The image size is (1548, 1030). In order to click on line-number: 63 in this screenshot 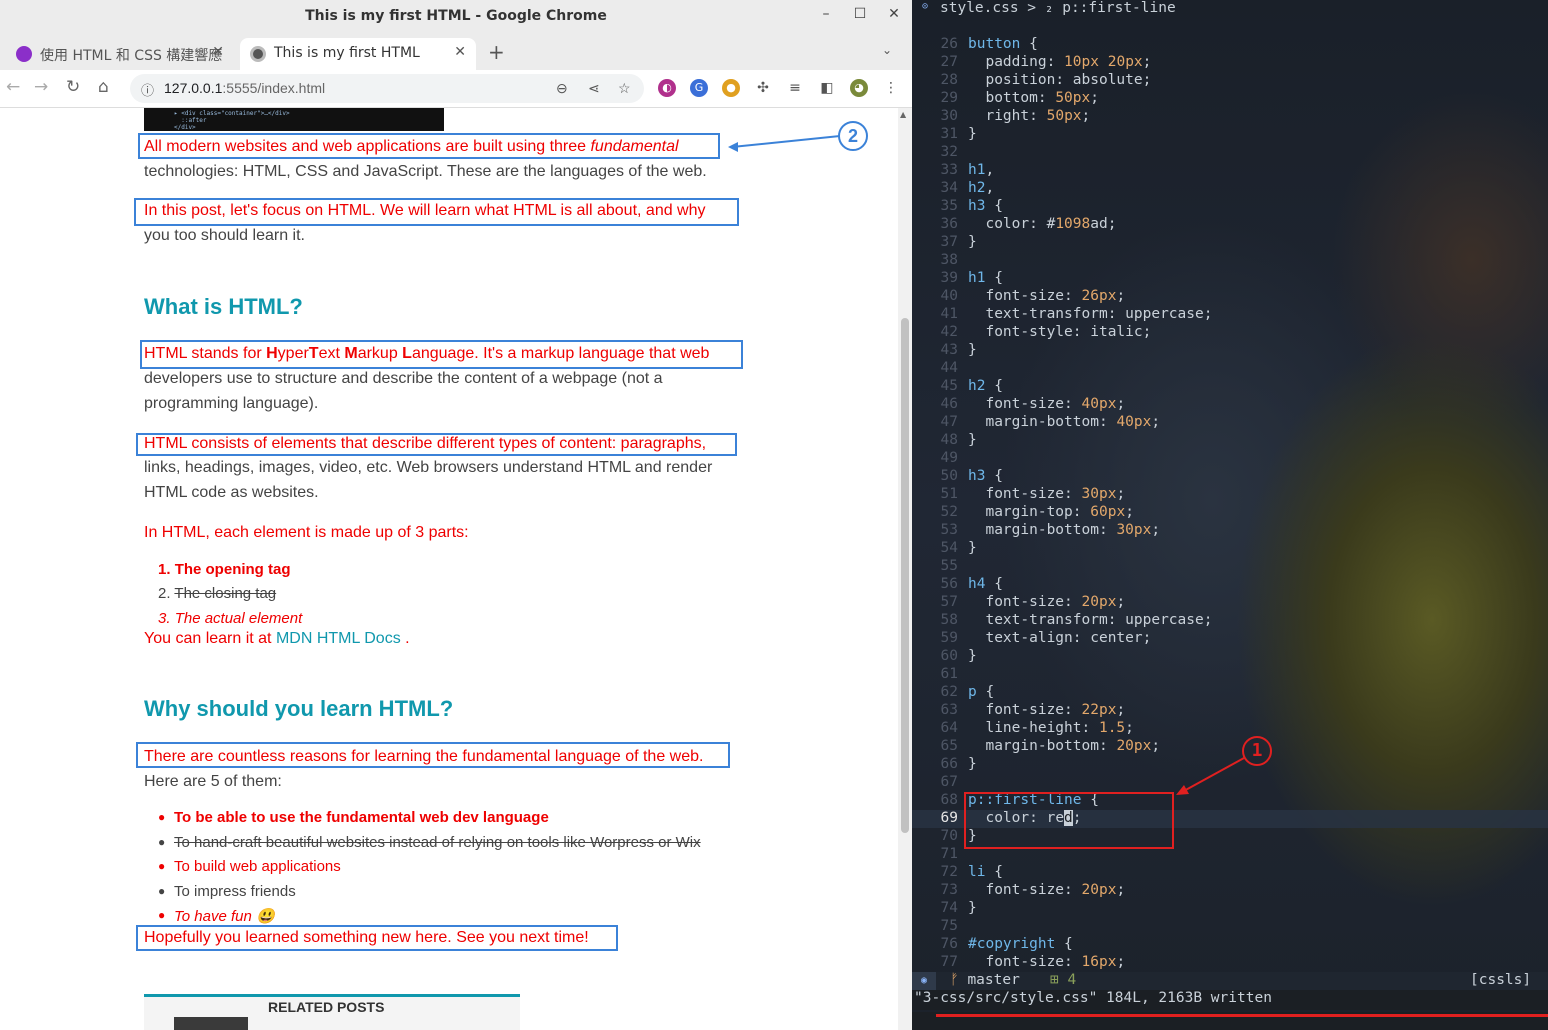, I will do `click(949, 710)`.